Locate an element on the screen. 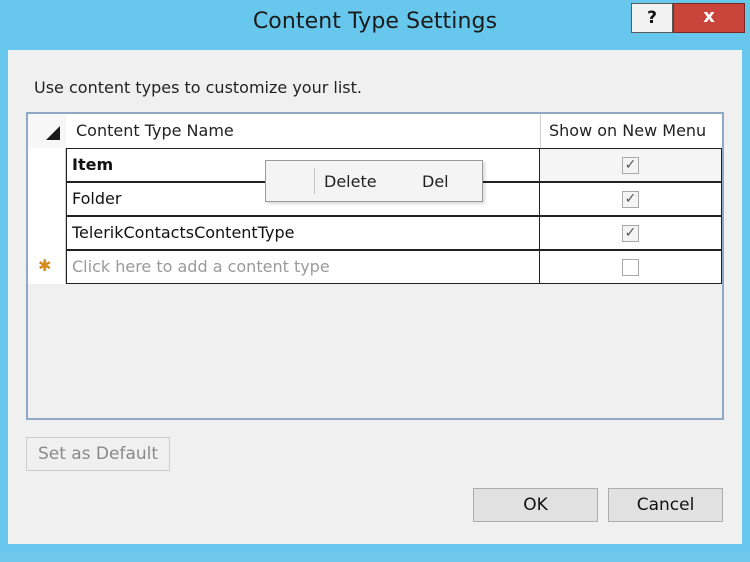 This screenshot has height=562, width=750. column-header-name: Content Type Name is located at coordinates (303, 131).